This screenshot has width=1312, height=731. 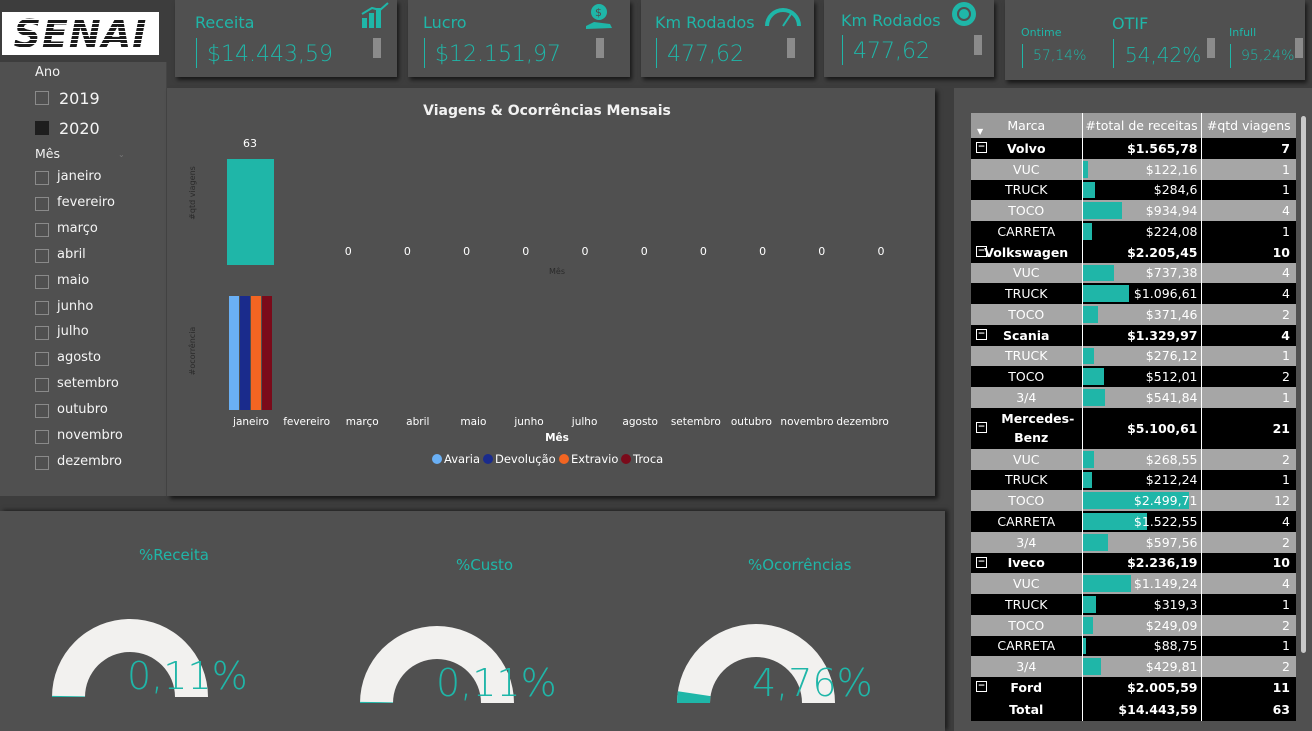 I want to click on kpi-divider, so click(x=1230, y=56).